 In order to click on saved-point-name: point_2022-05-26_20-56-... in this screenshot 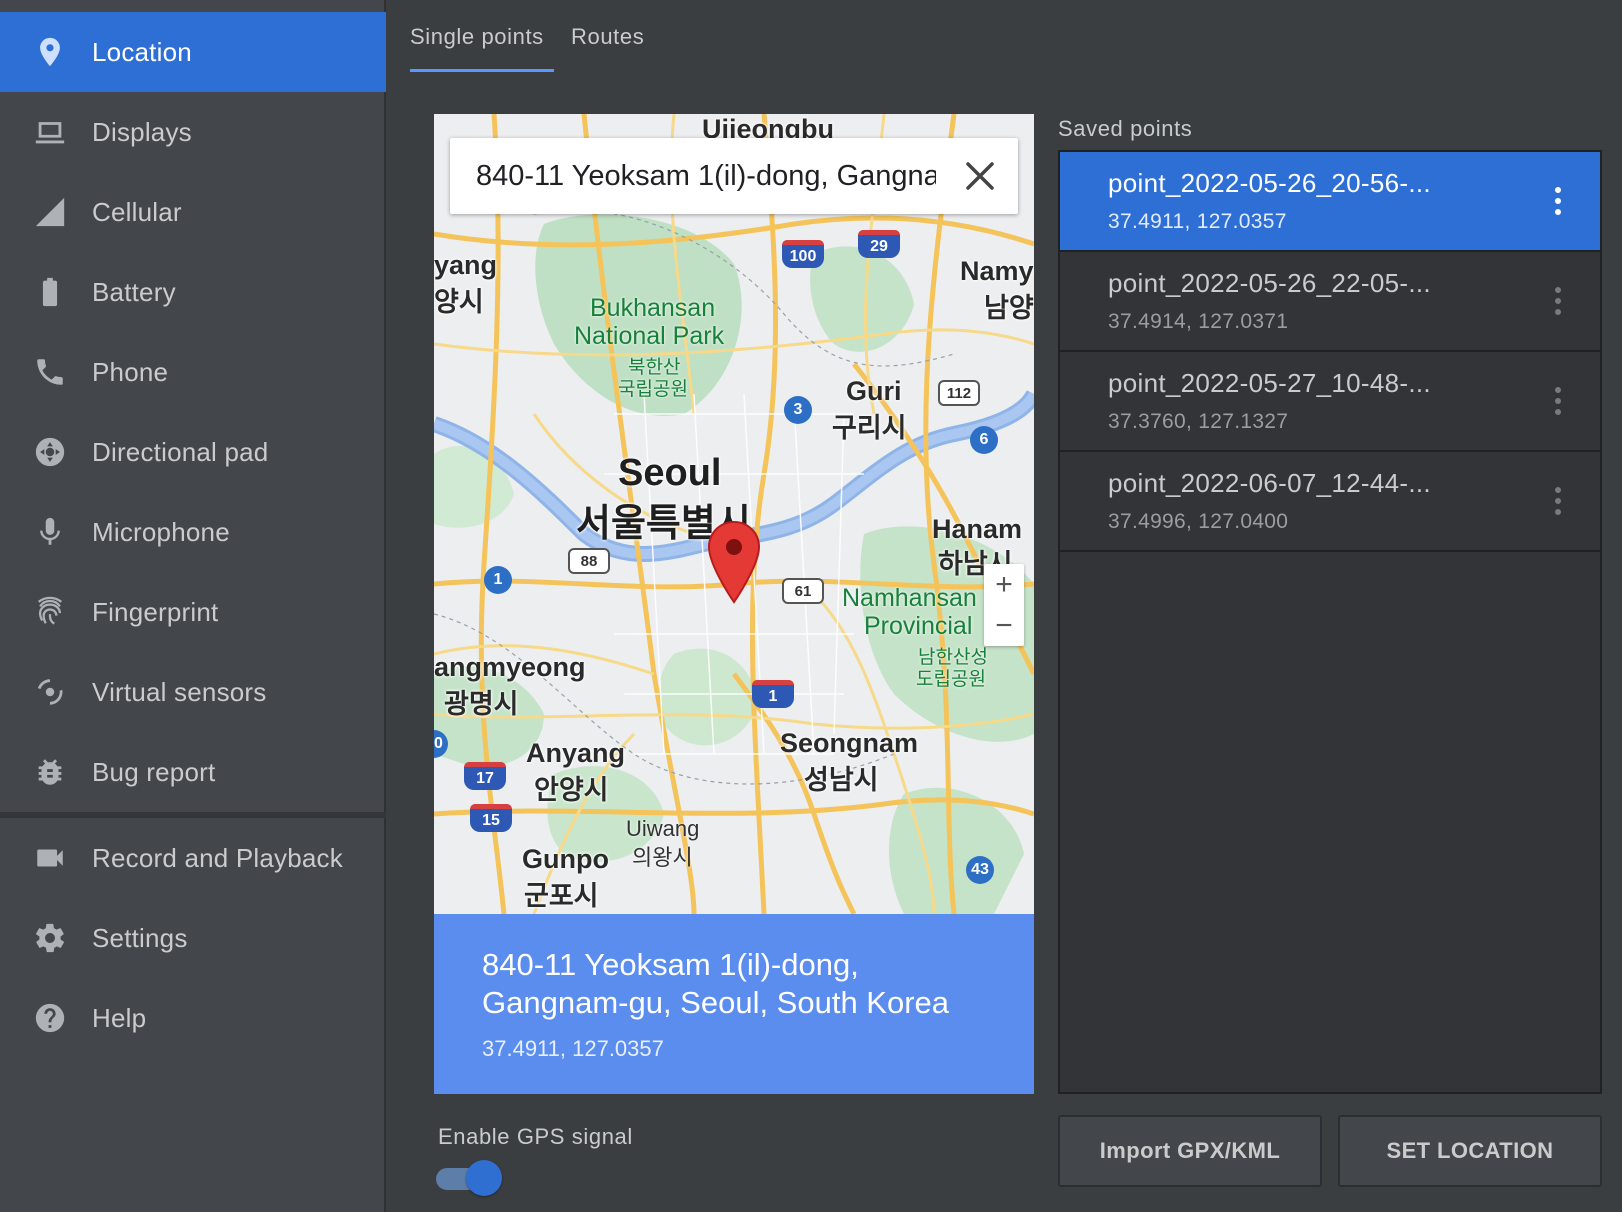, I will do `click(1269, 183)`.